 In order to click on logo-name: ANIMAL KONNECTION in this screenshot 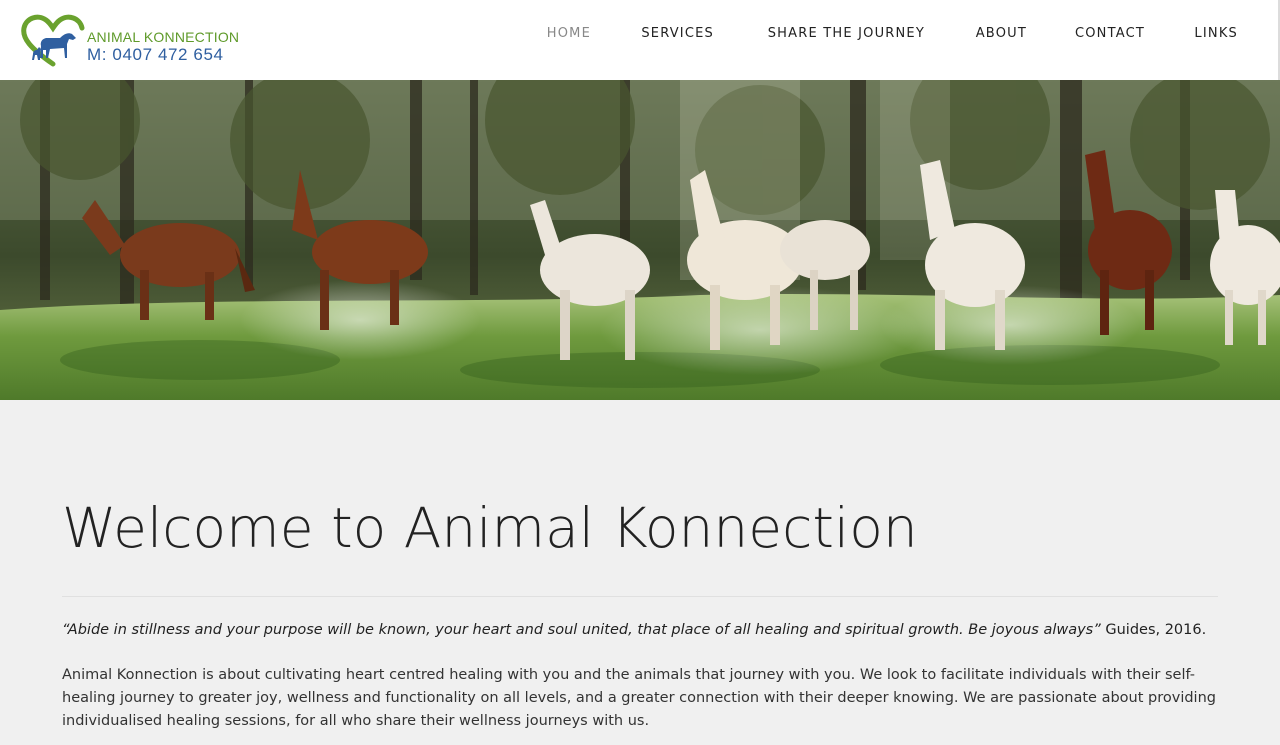, I will do `click(163, 37)`.